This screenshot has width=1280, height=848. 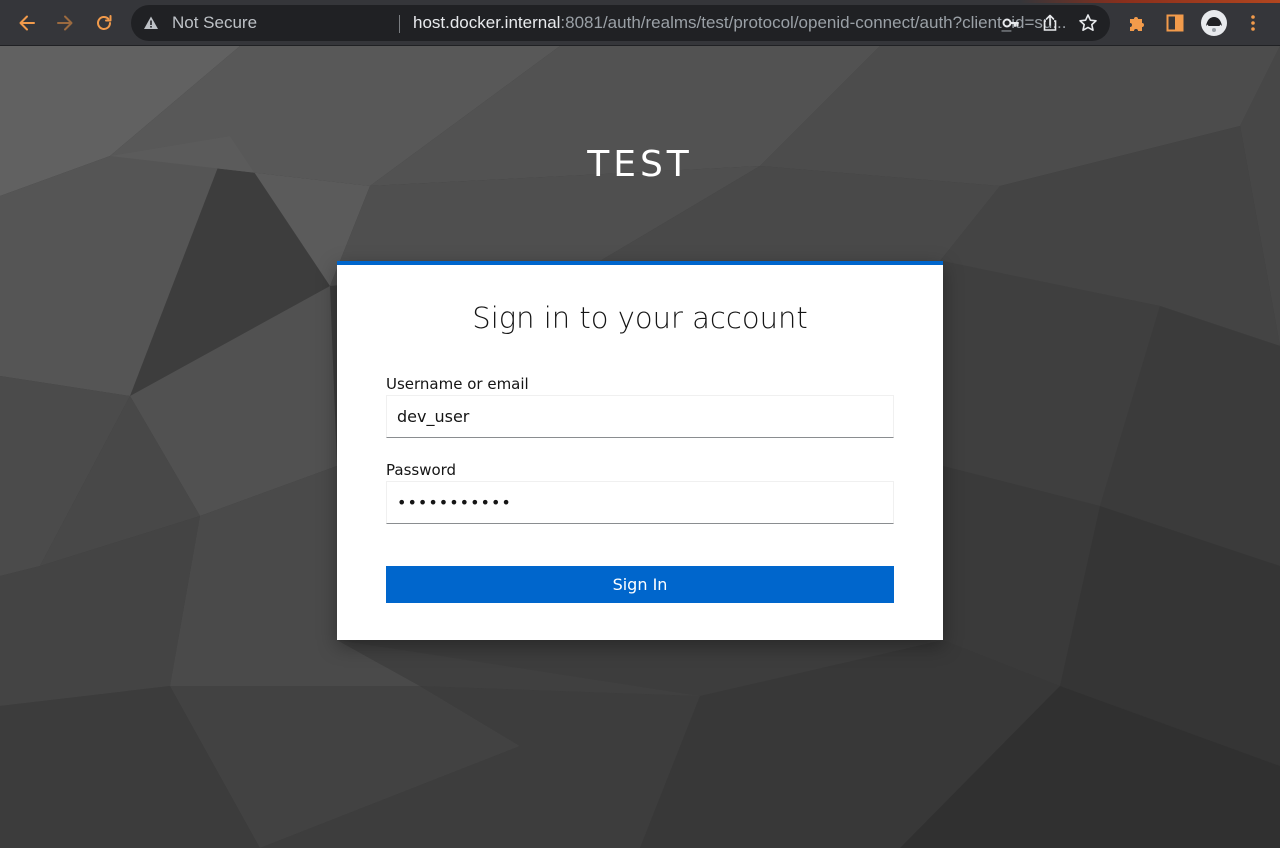 What do you see at coordinates (640, 318) in the screenshot?
I see `page-title: Sign in to your account` at bounding box center [640, 318].